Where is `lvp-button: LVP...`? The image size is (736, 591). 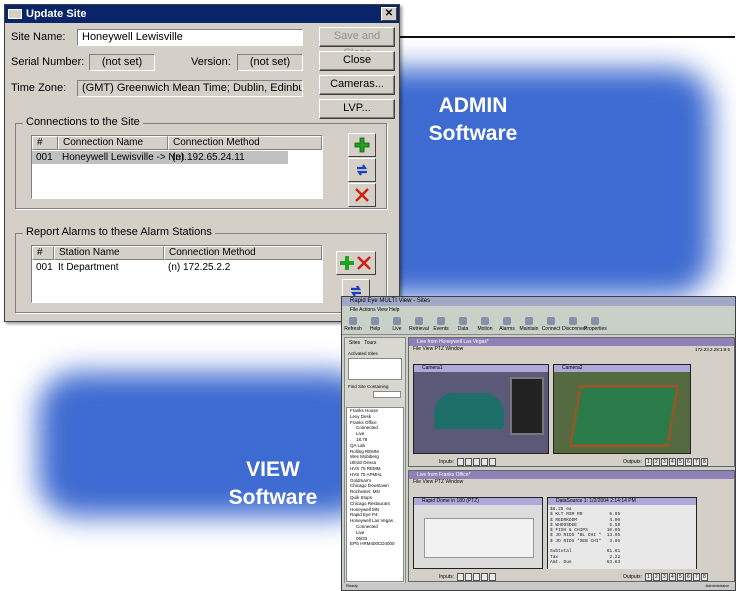 lvp-button: LVP... is located at coordinates (357, 109).